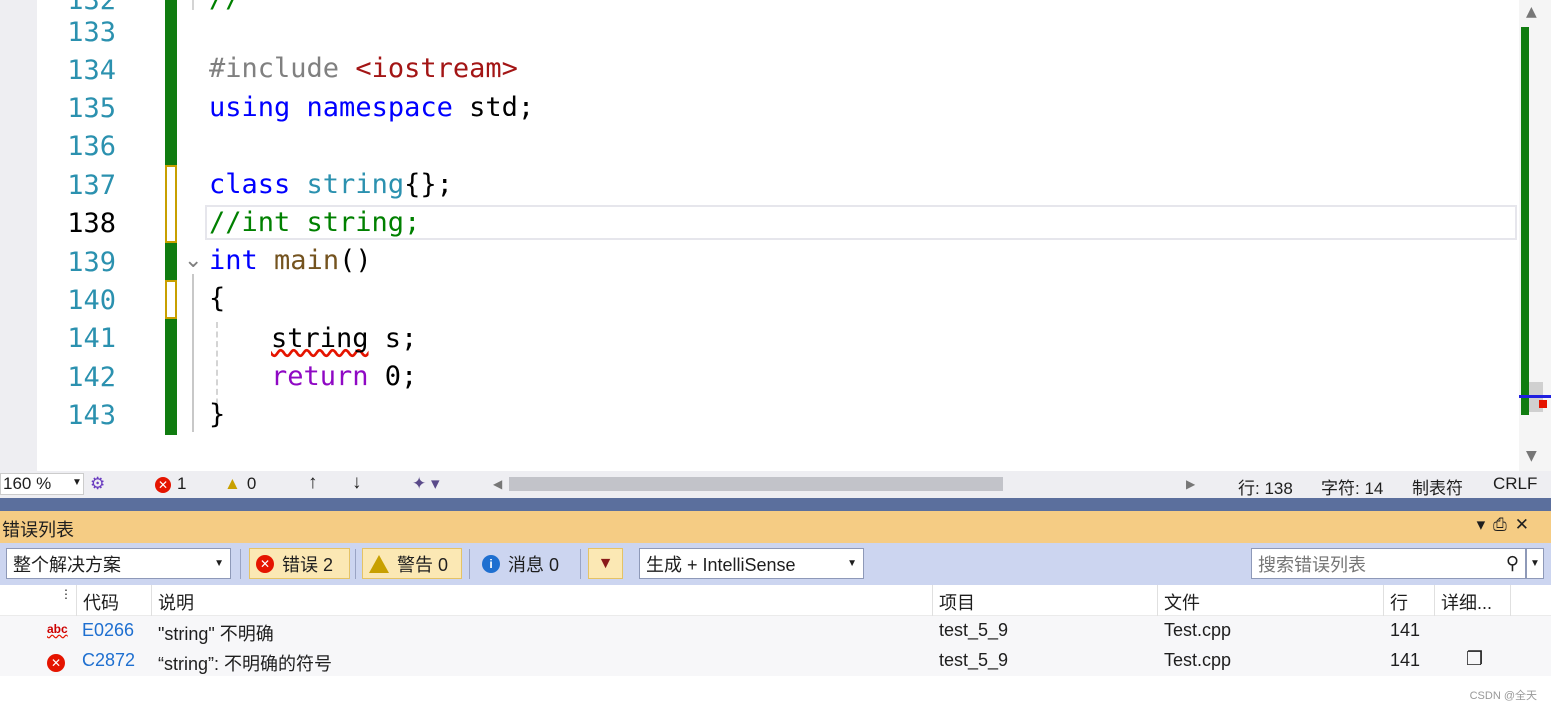 Image resolution: width=1551 pixels, height=709 pixels. What do you see at coordinates (1312, 564) in the screenshot?
I see `search-placeholder: 搜索错误列表` at bounding box center [1312, 564].